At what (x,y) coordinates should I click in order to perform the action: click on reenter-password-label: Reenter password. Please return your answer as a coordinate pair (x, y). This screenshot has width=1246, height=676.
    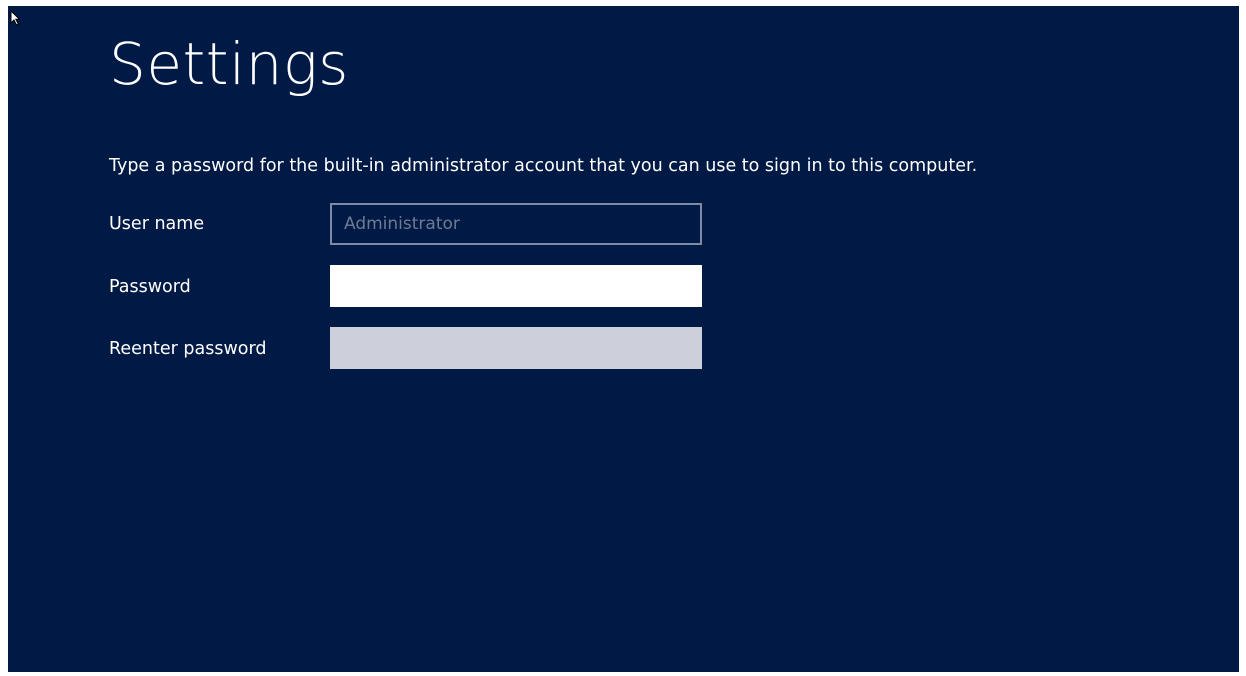
    Looking at the image, I should click on (188, 349).